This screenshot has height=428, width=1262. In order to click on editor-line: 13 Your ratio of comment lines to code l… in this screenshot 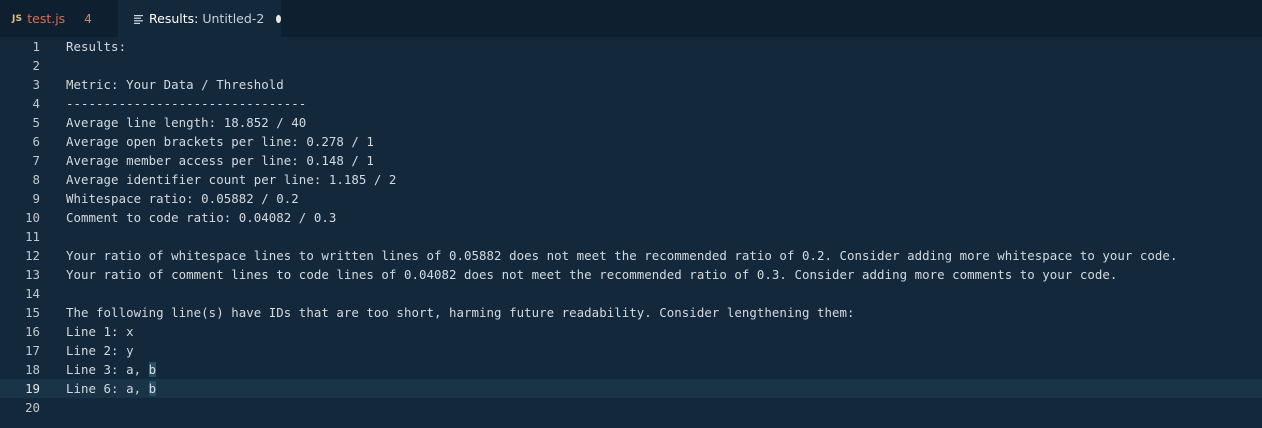, I will do `click(631, 274)`.